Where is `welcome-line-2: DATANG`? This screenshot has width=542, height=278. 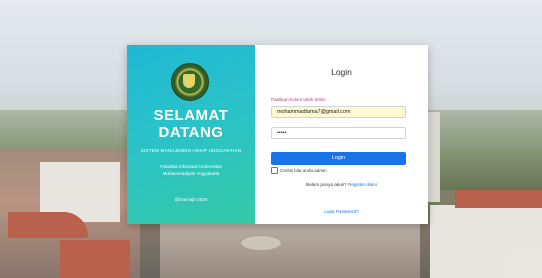
welcome-line-2: DATANG is located at coordinates (191, 132).